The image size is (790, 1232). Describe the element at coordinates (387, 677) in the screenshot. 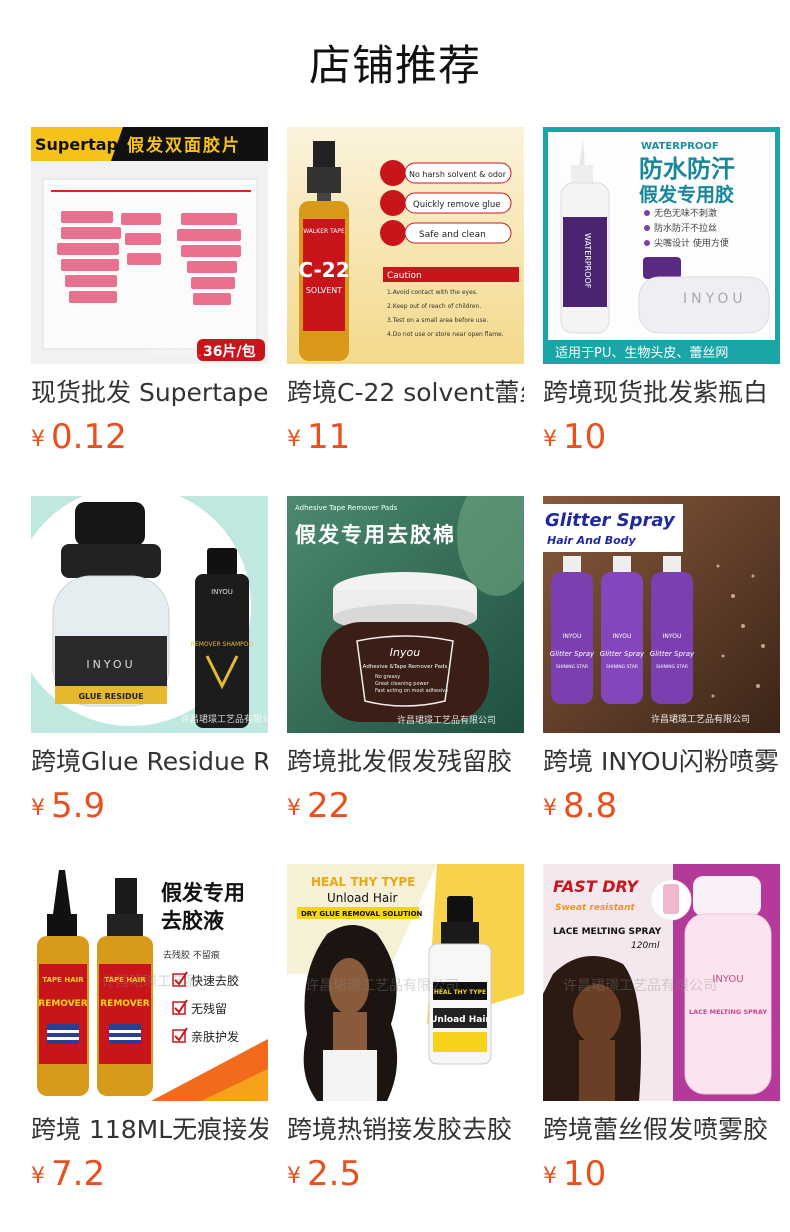

I see `jar-bullet: No greasy` at that location.